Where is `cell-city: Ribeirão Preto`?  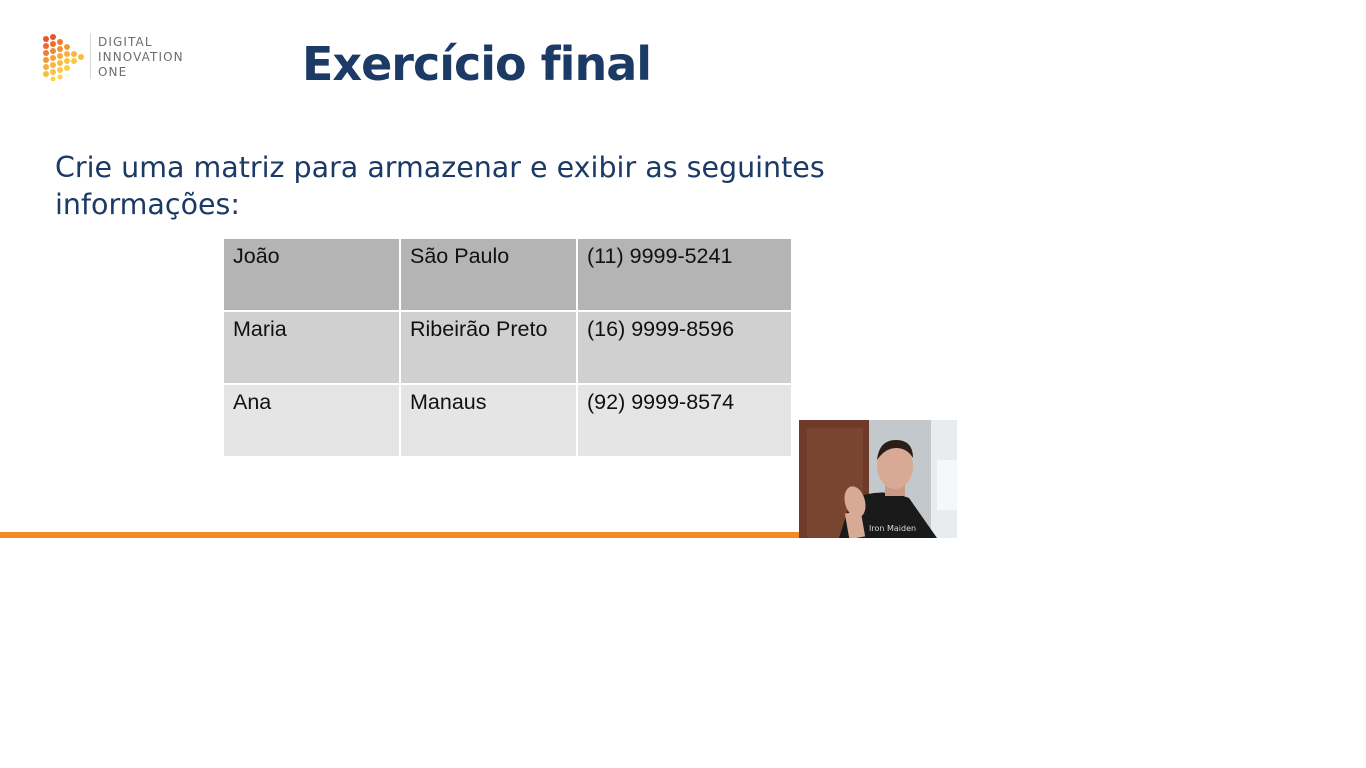
cell-city: Ribeirão Preto is located at coordinates (488, 347).